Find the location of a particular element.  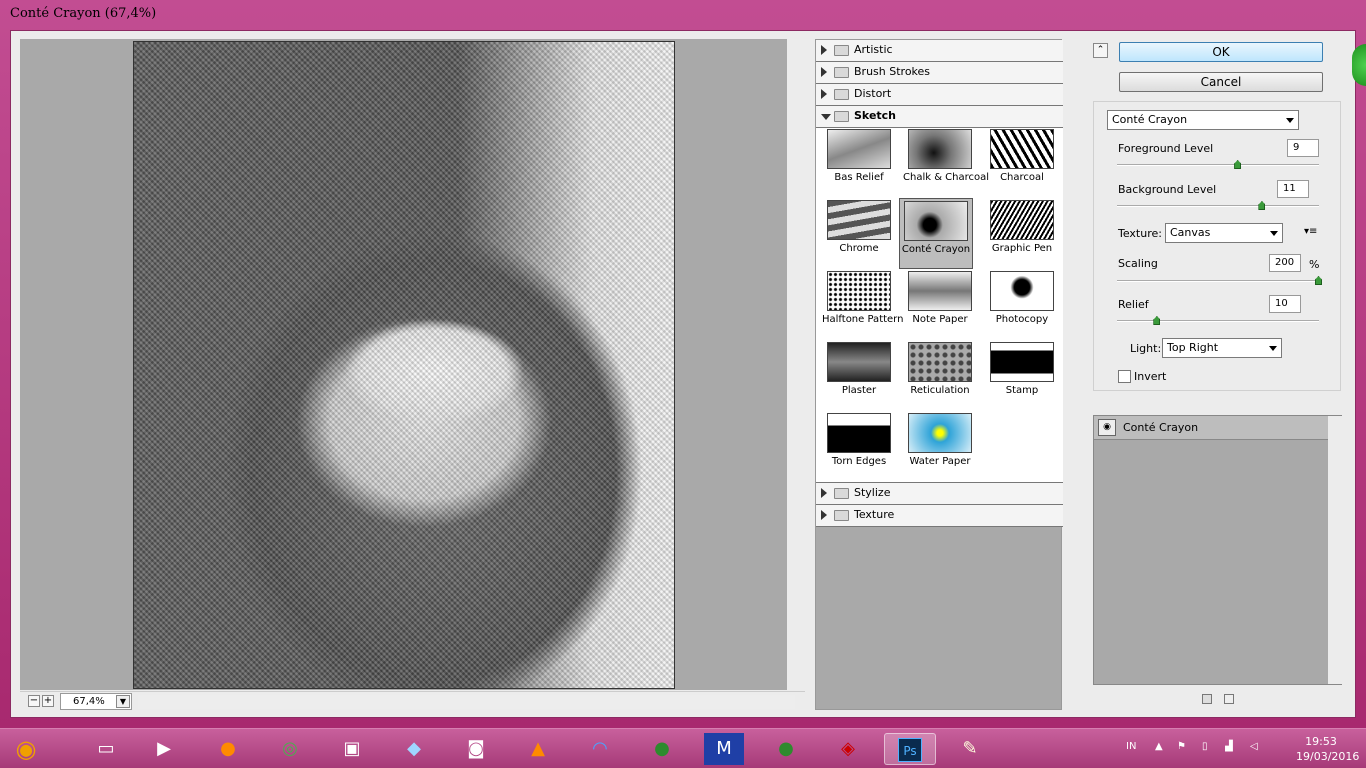

app-eye-icon: ◈ is located at coordinates (848, 749).